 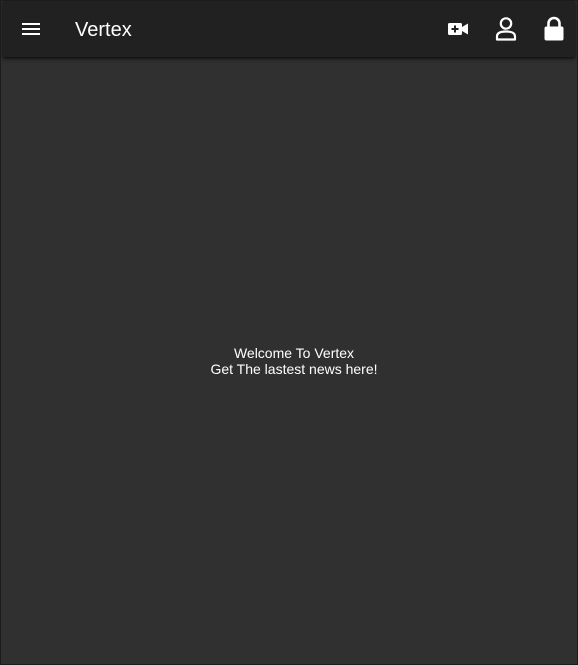 I want to click on app-bar: Vertex, so click(x=289, y=29).